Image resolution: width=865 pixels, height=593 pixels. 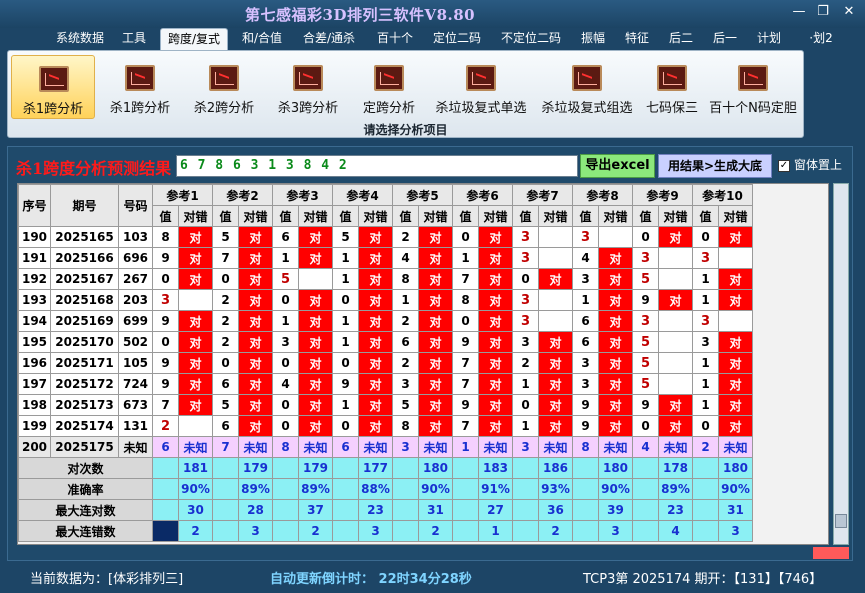 I want to click on header-ref: 参考4, so click(x=362, y=195).